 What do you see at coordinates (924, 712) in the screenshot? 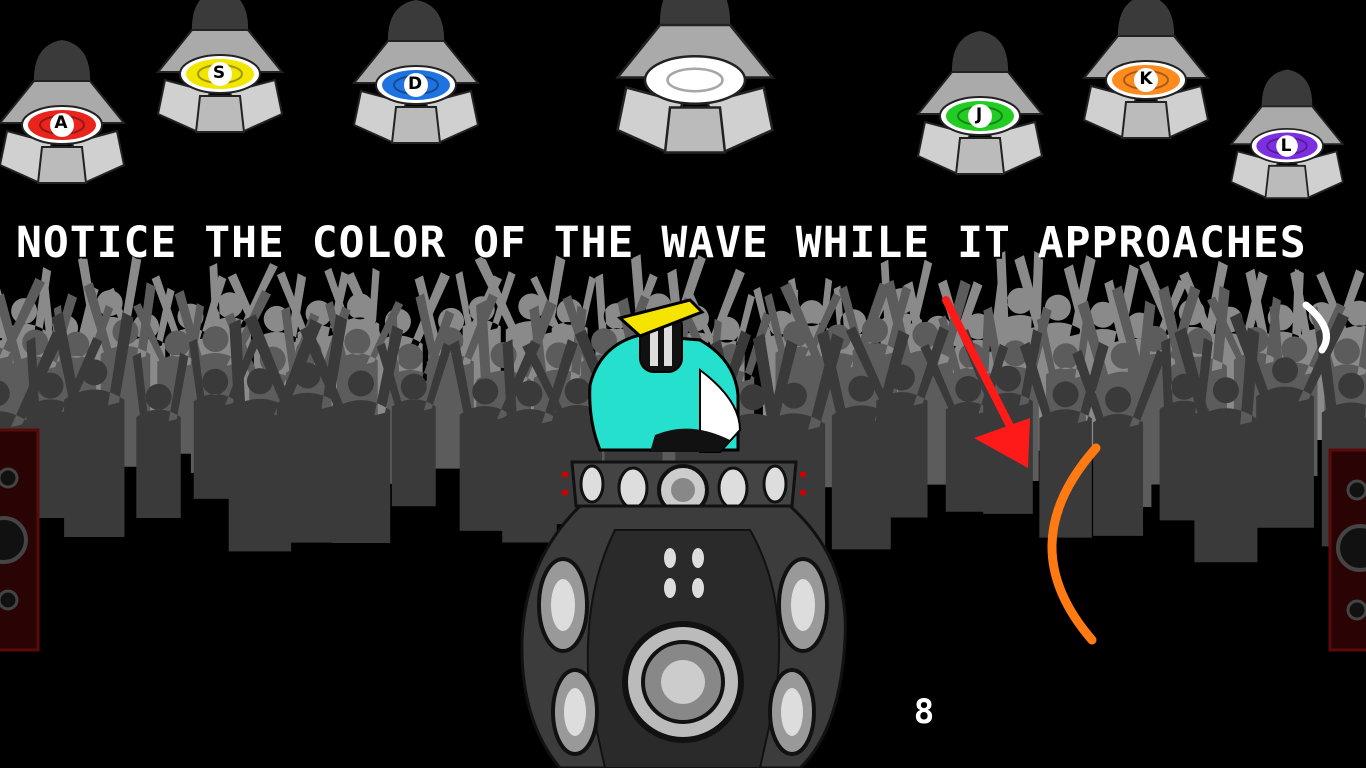
I see `score-counter: 8` at bounding box center [924, 712].